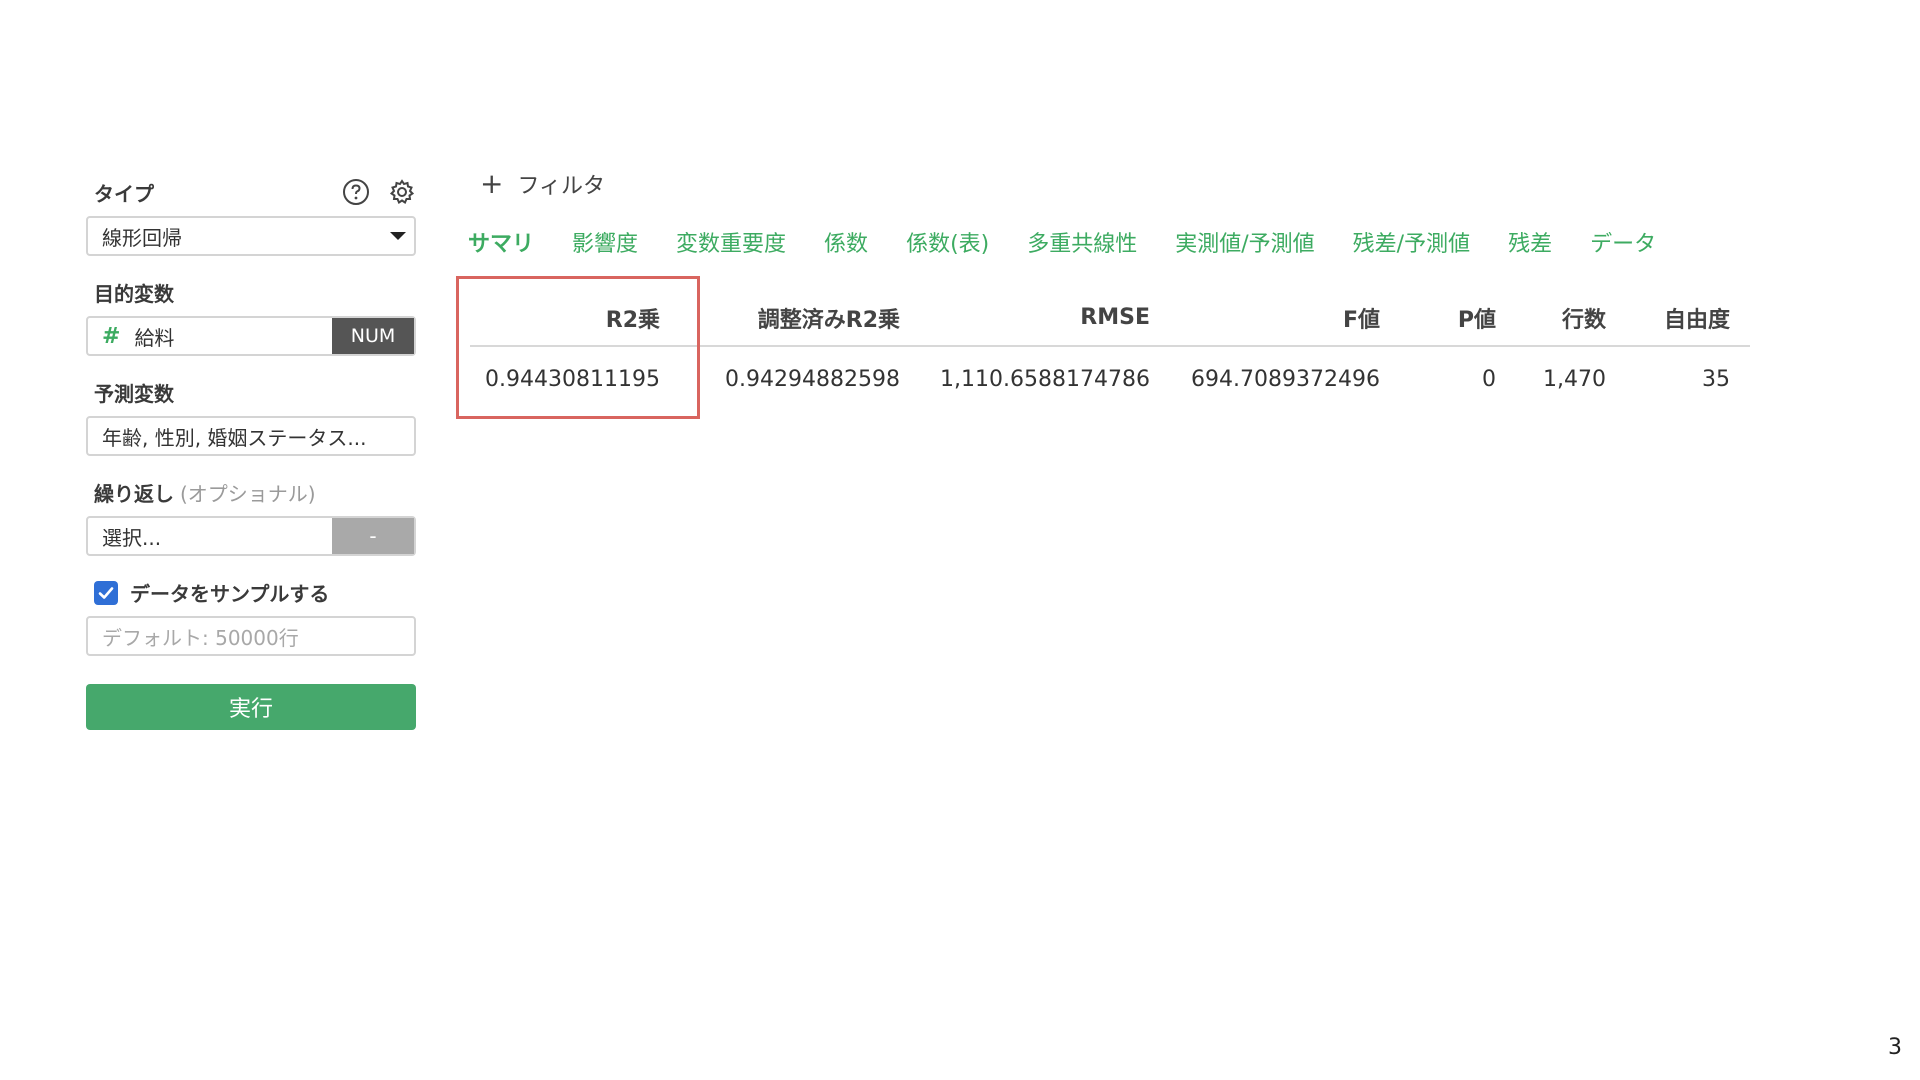 Image resolution: width=1920 pixels, height=1080 pixels. What do you see at coordinates (402, 192) in the screenshot?
I see `gear-icon` at bounding box center [402, 192].